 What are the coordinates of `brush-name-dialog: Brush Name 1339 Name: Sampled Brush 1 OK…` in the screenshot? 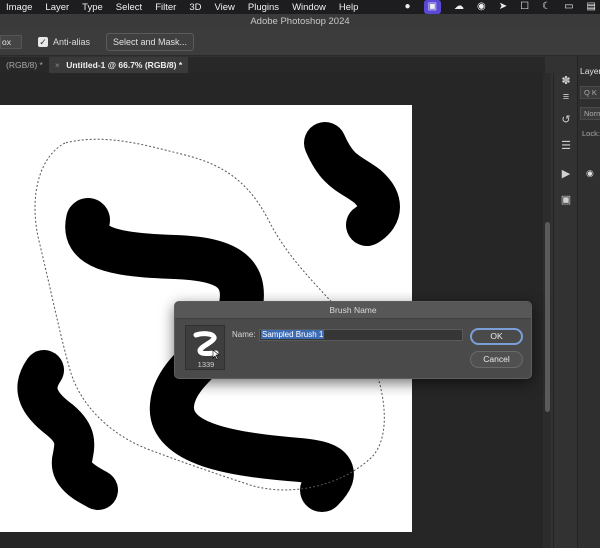 It's located at (353, 340).